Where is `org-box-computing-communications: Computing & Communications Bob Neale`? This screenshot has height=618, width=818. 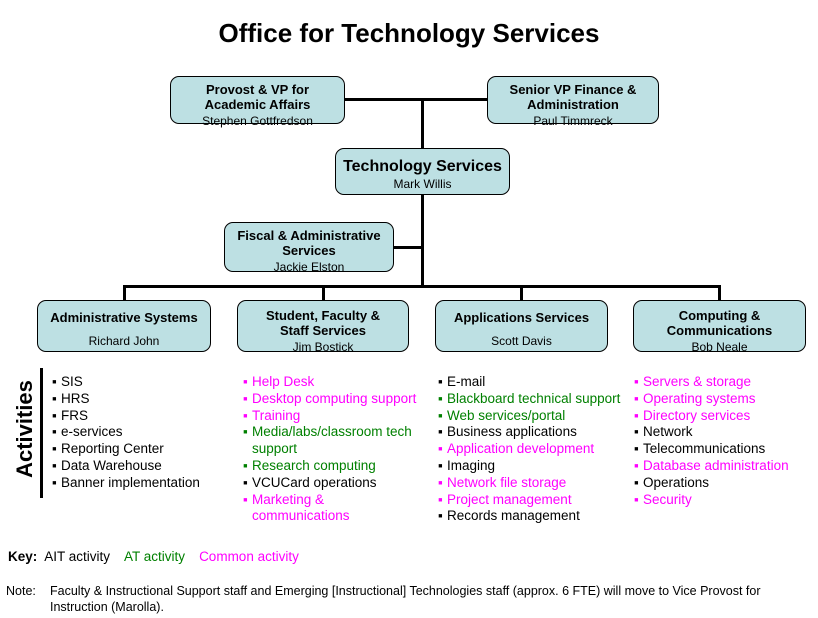
org-box-computing-communications: Computing & Communications Bob Neale is located at coordinates (719, 327).